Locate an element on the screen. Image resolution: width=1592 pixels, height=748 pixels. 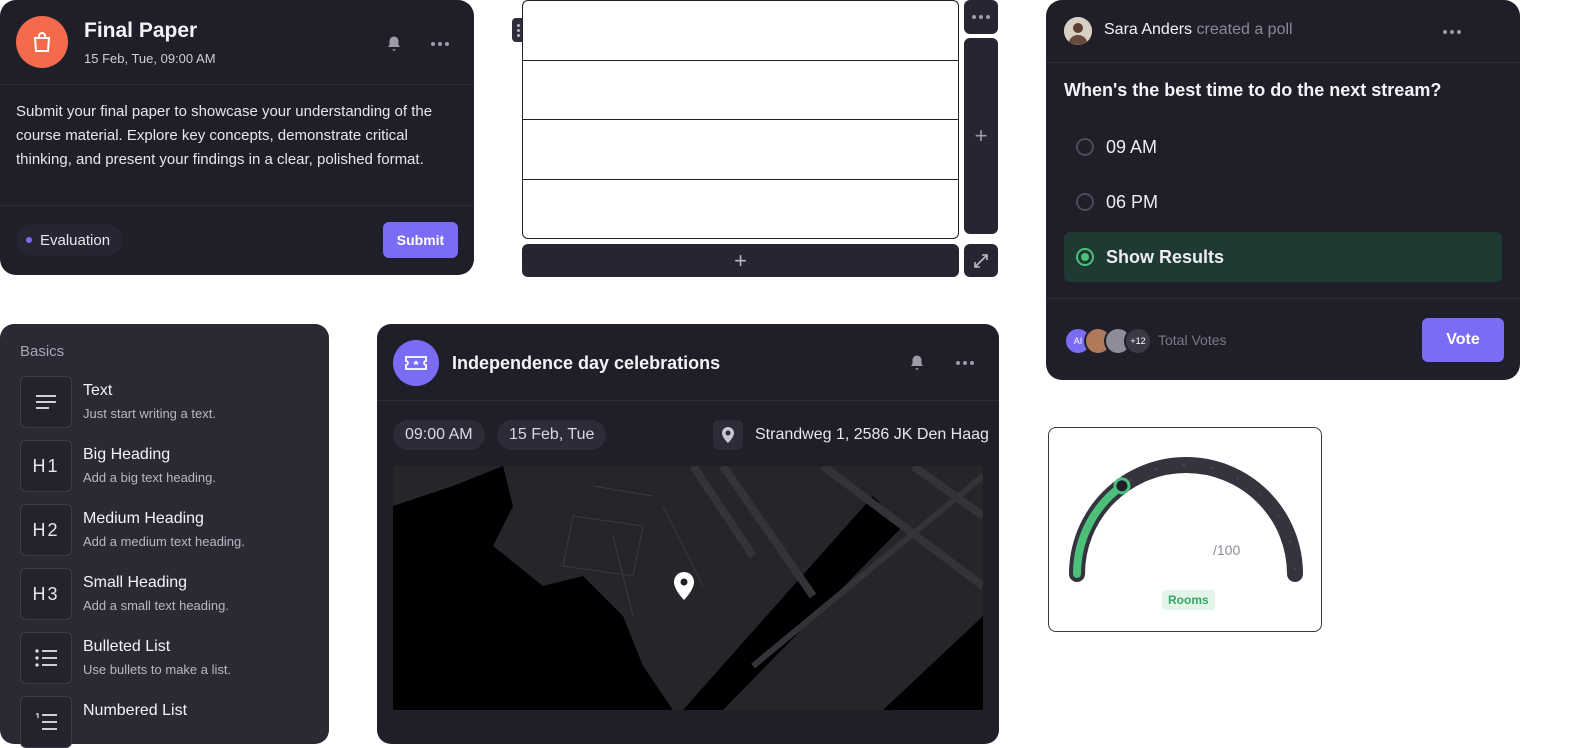
poll-author: Sara Anders is located at coordinates (1148, 29).